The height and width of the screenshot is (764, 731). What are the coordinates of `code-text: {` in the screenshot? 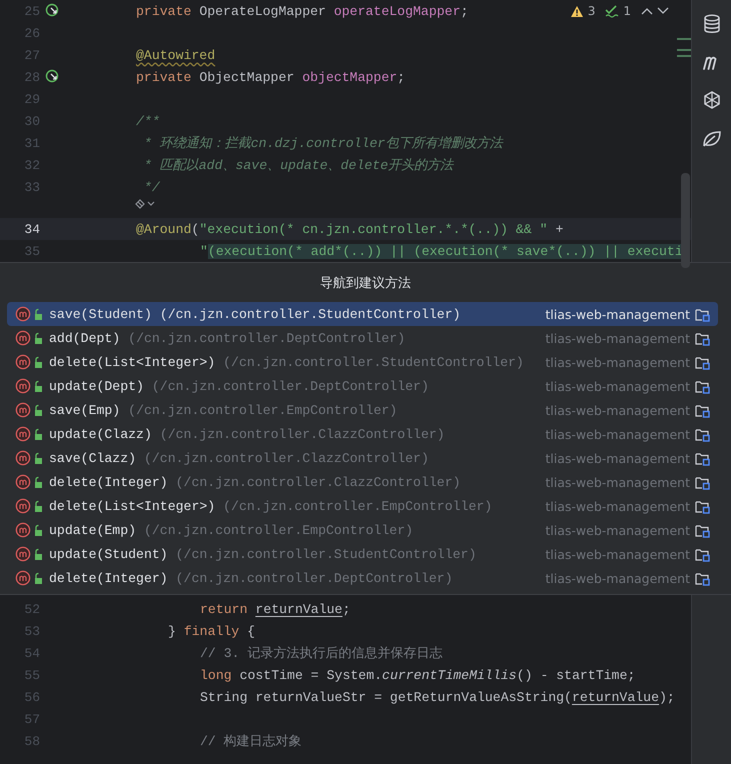 It's located at (251, 631).